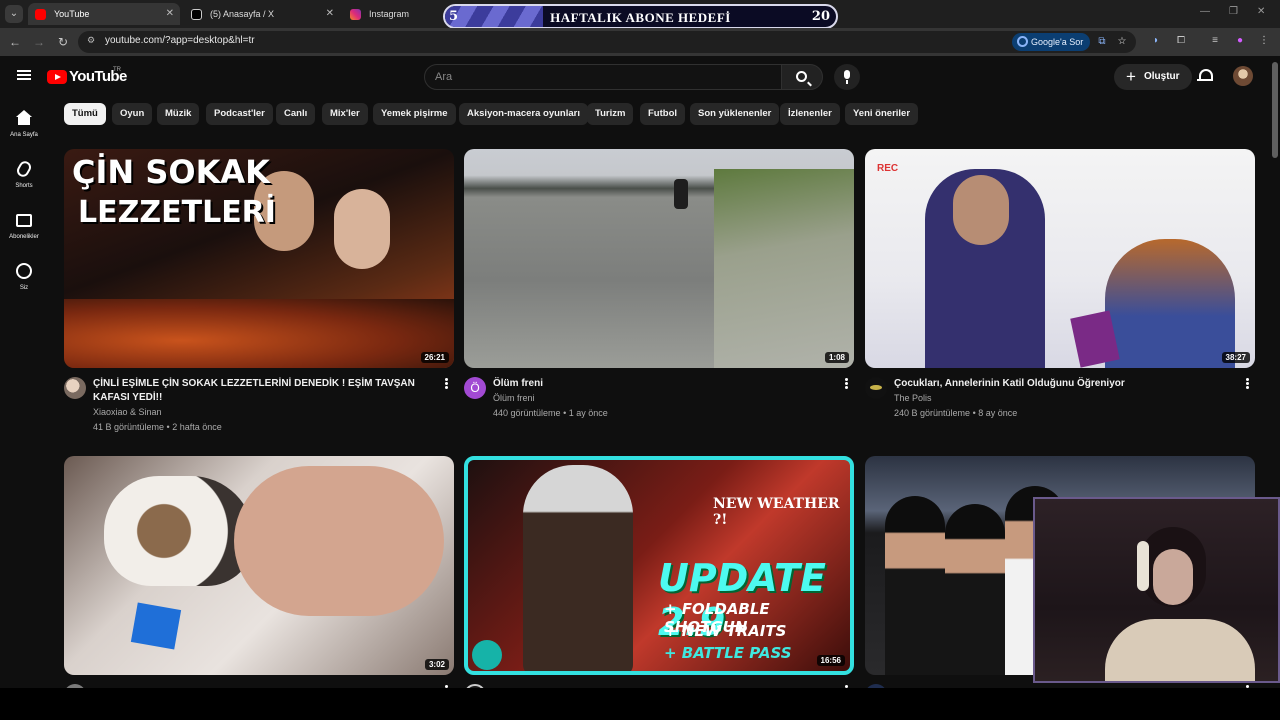 This screenshot has height=720, width=1280. I want to click on extensions-puzzle-icon: ⧠, so click(1181, 41).